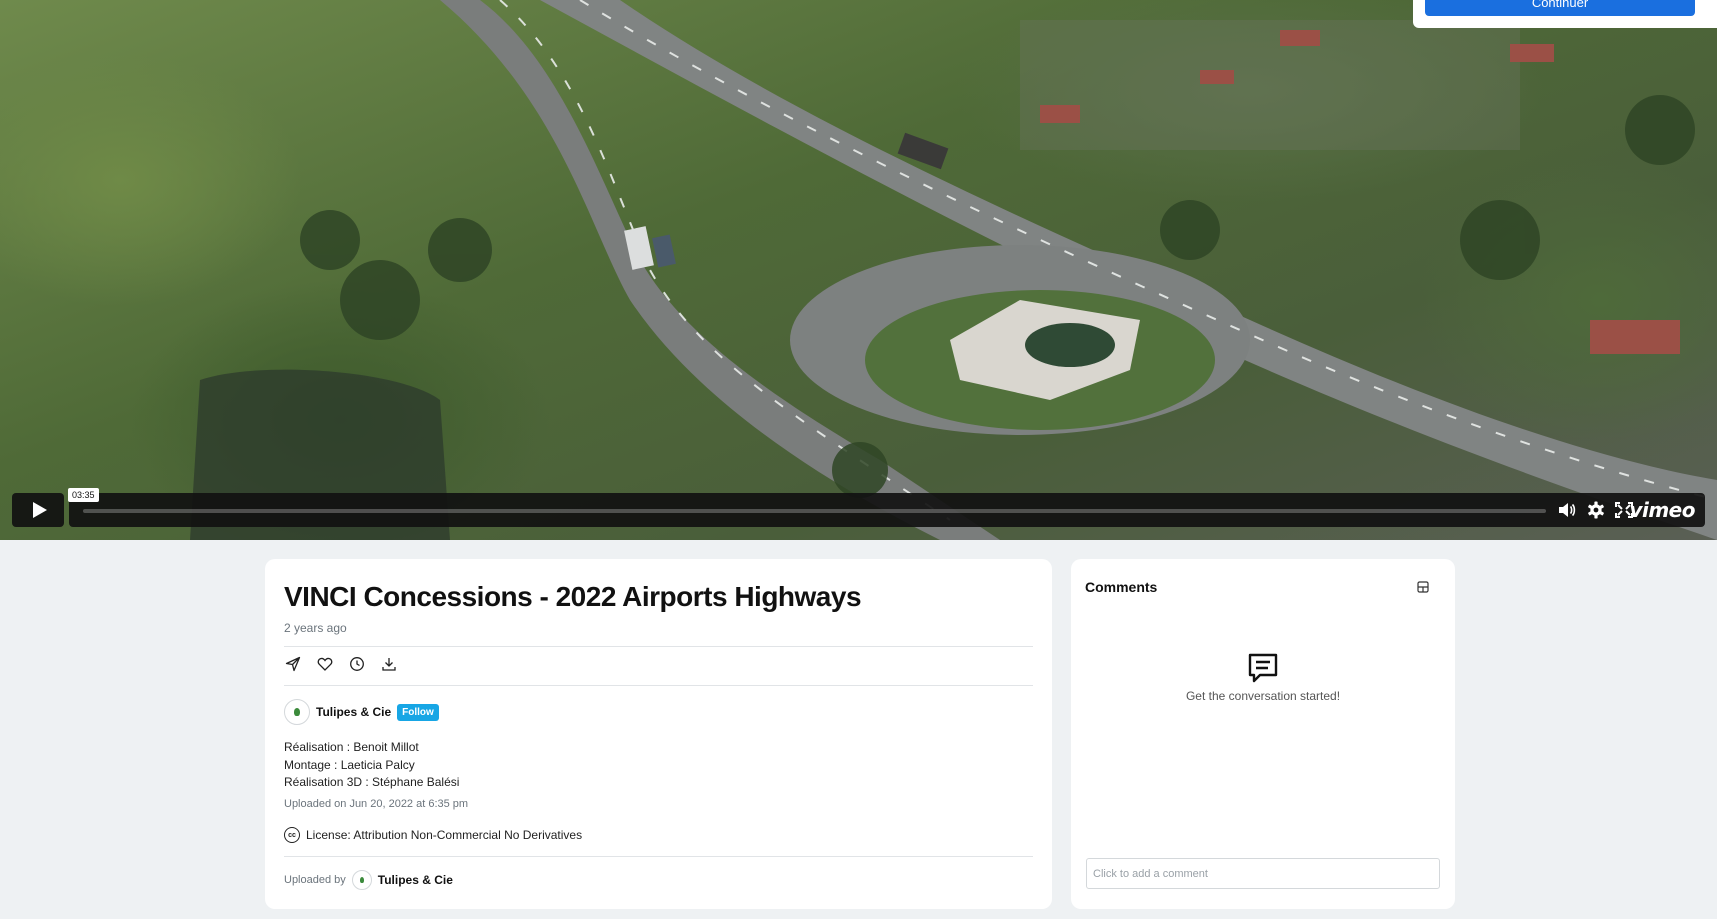 The height and width of the screenshot is (919, 1717). What do you see at coordinates (1567, 510) in the screenshot?
I see `volume-icon` at bounding box center [1567, 510].